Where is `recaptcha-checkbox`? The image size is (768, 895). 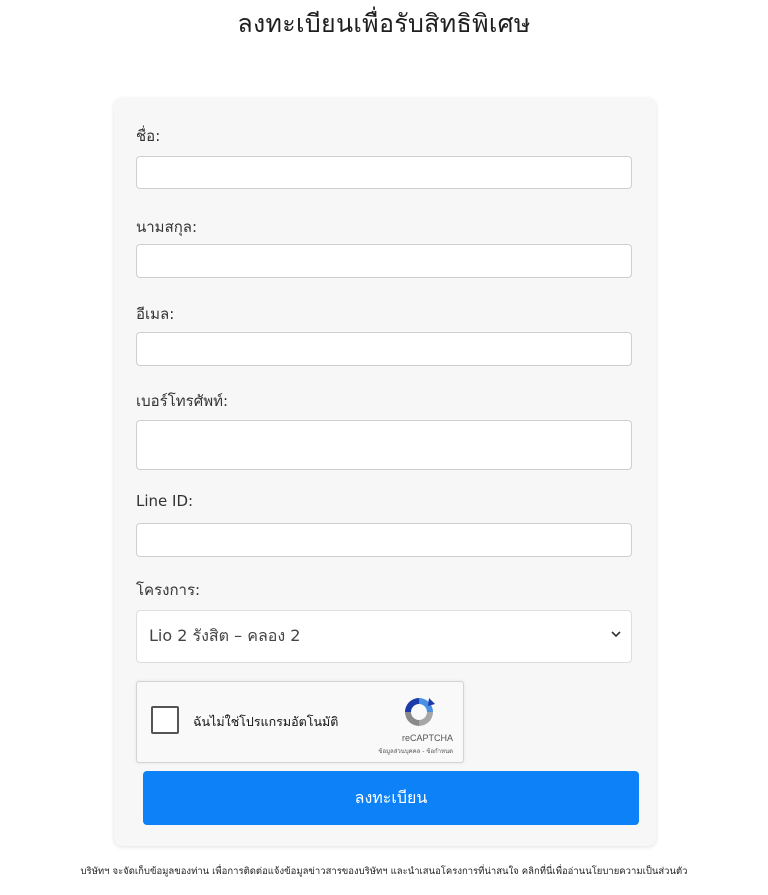 recaptcha-checkbox is located at coordinates (165, 720).